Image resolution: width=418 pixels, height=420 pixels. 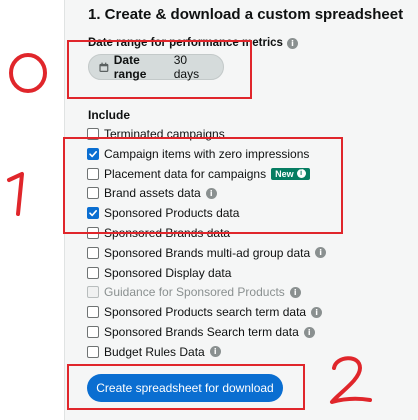 What do you see at coordinates (168, 272) in the screenshot?
I see `include-option-label: Sponsored Display data` at bounding box center [168, 272].